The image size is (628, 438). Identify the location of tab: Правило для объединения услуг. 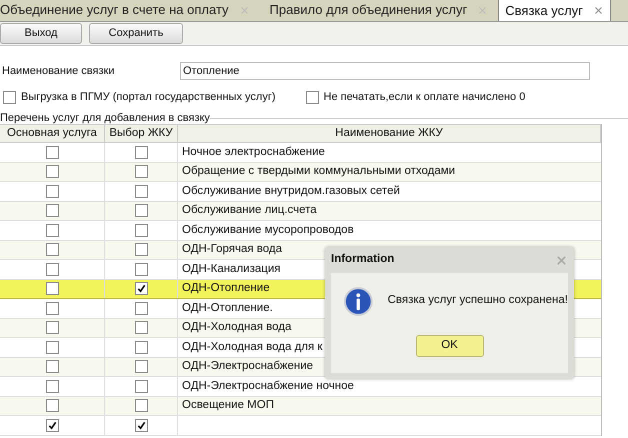
(377, 10).